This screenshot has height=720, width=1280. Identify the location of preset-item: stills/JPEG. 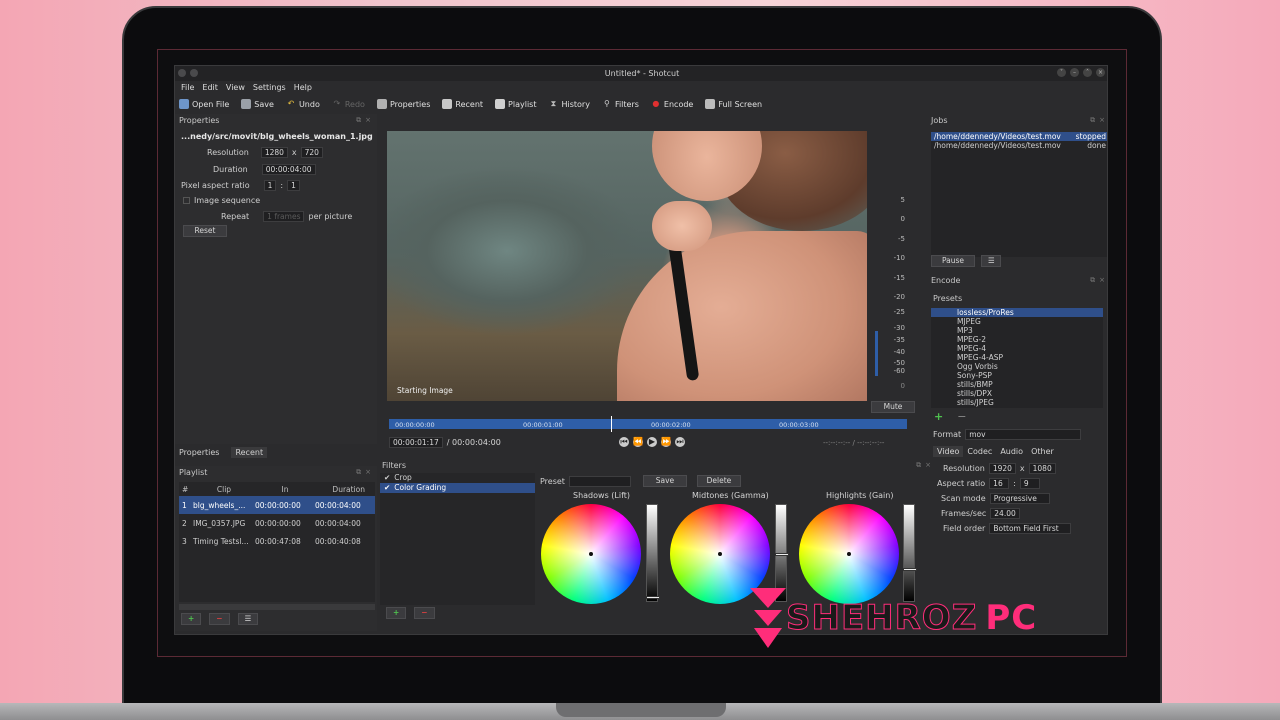
(1017, 402).